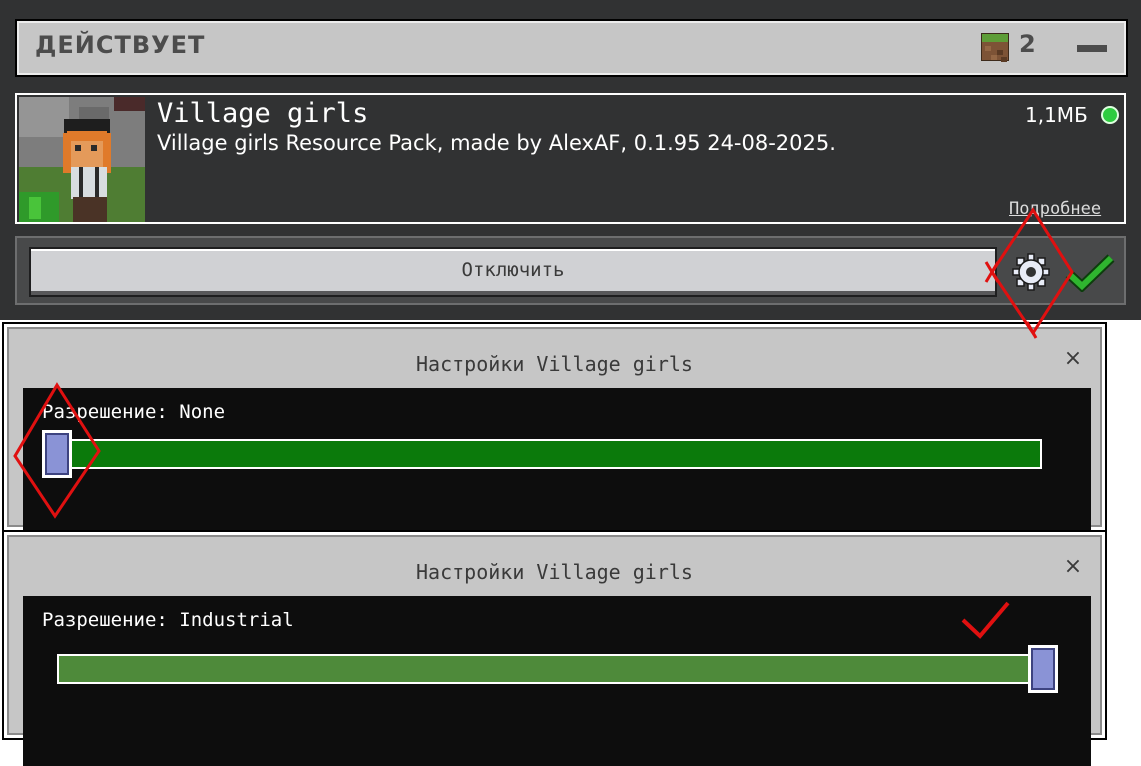 This screenshot has width=1141, height=766. I want to click on gear-icon, so click(1031, 272).